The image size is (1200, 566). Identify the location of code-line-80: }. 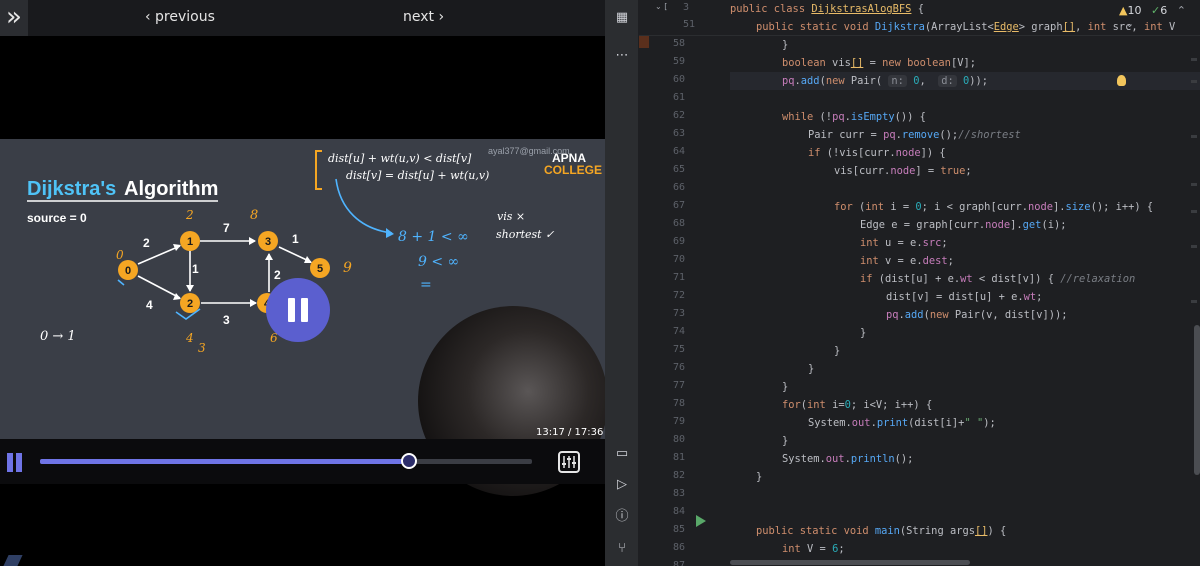
(785, 441).